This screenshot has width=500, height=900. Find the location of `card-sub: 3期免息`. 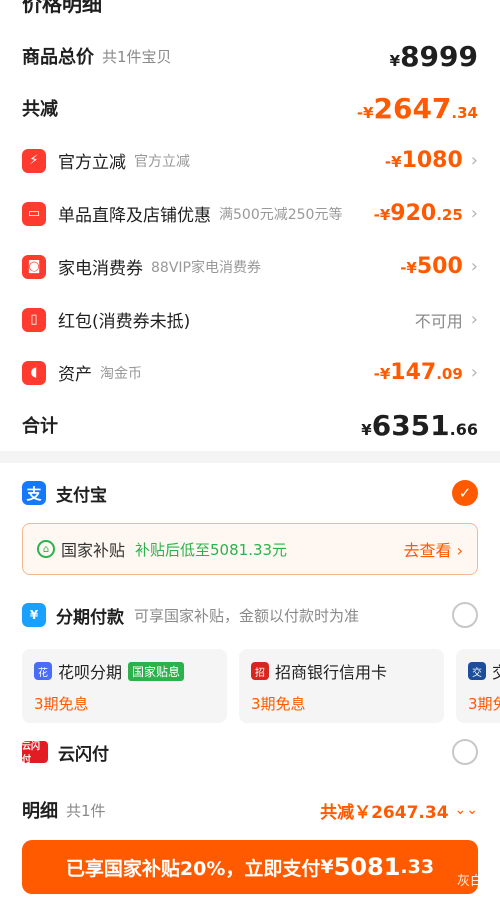

card-sub: 3期免息 is located at coordinates (278, 704).